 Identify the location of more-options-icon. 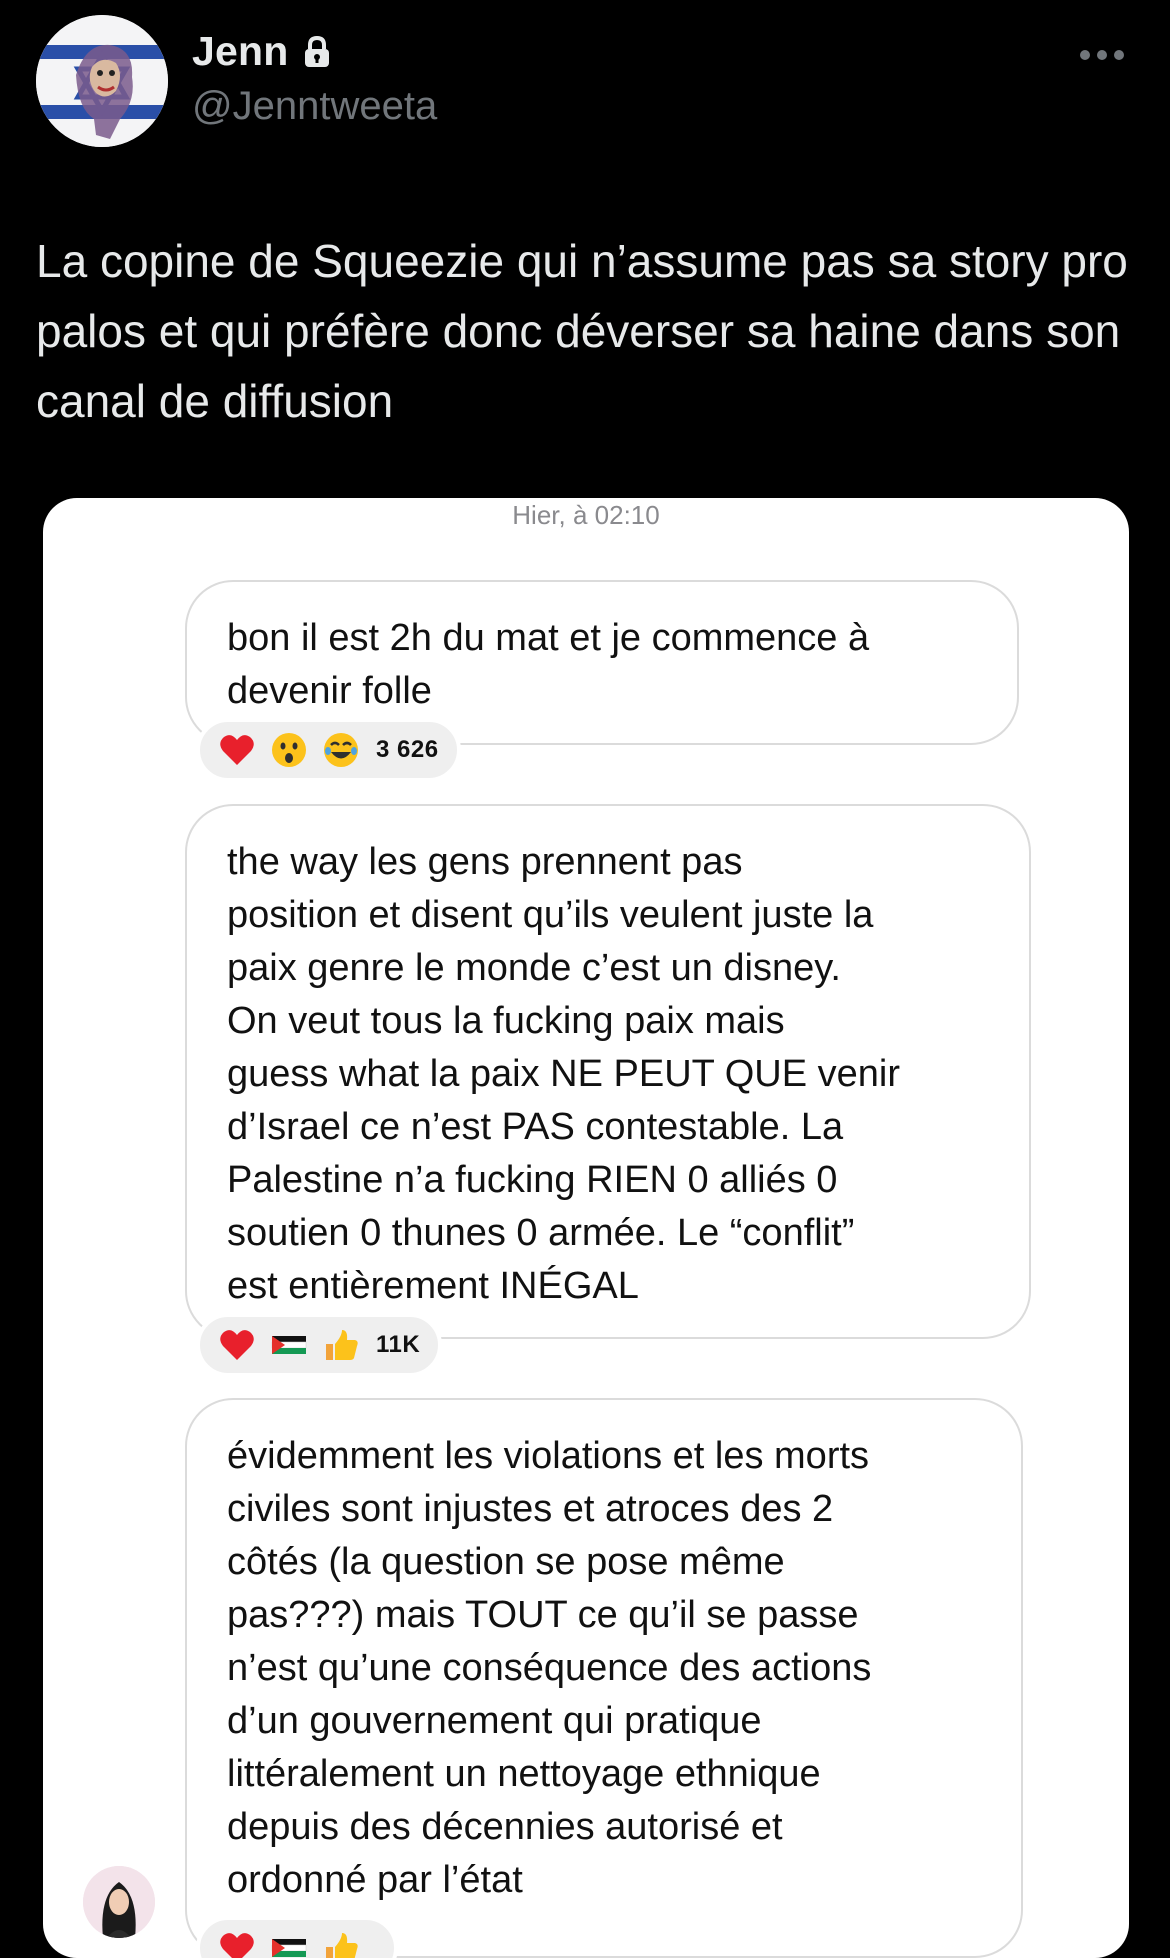
(1102, 55).